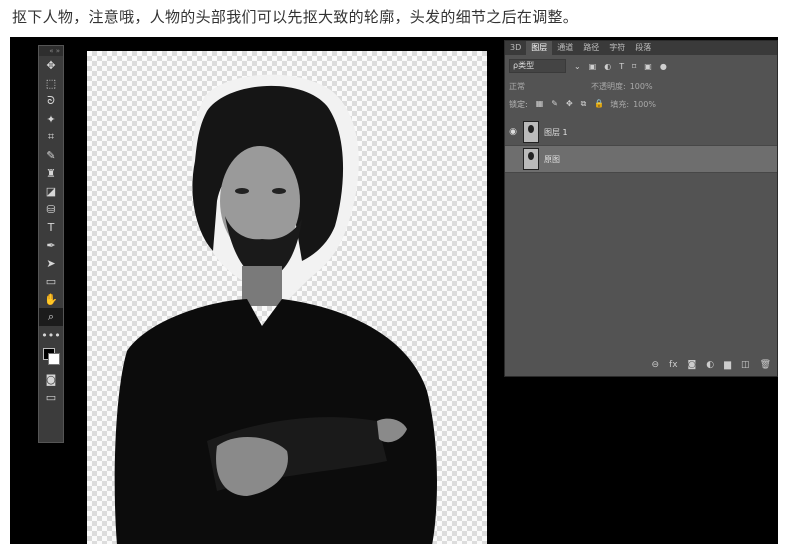 This screenshot has width=786, height=554. Describe the element at coordinates (54, 359) in the screenshot. I see `background-color-swatch` at that location.